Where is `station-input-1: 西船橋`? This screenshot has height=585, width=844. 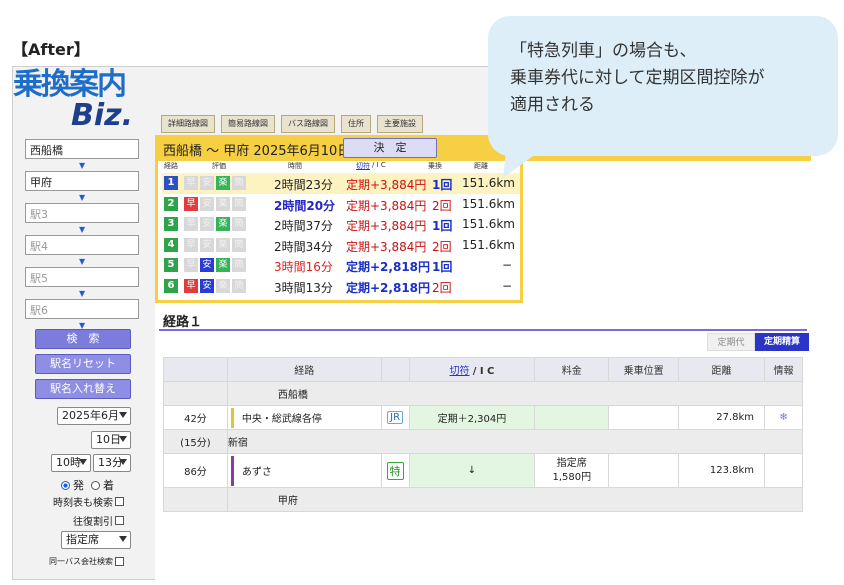 station-input-1: 西船橋 is located at coordinates (82, 149).